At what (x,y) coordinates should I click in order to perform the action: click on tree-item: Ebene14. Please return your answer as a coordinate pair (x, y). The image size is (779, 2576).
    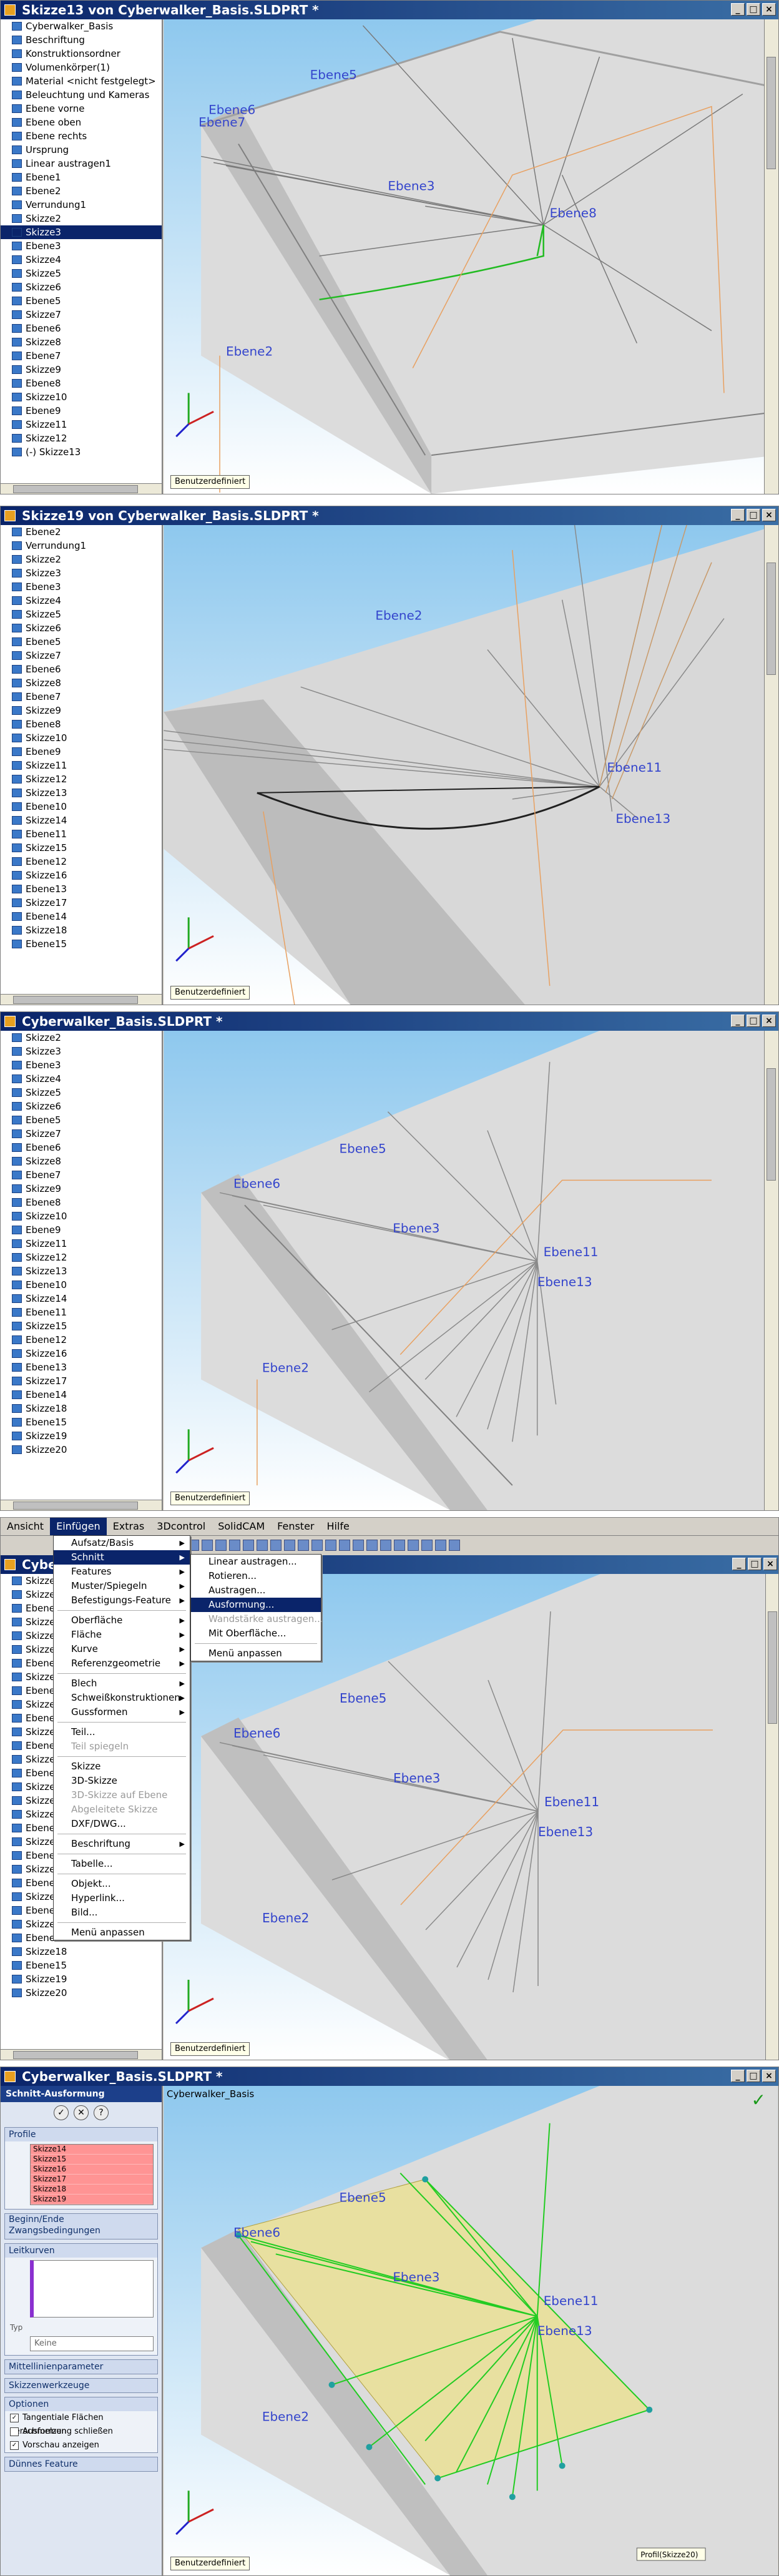
    Looking at the image, I should click on (81, 1395).